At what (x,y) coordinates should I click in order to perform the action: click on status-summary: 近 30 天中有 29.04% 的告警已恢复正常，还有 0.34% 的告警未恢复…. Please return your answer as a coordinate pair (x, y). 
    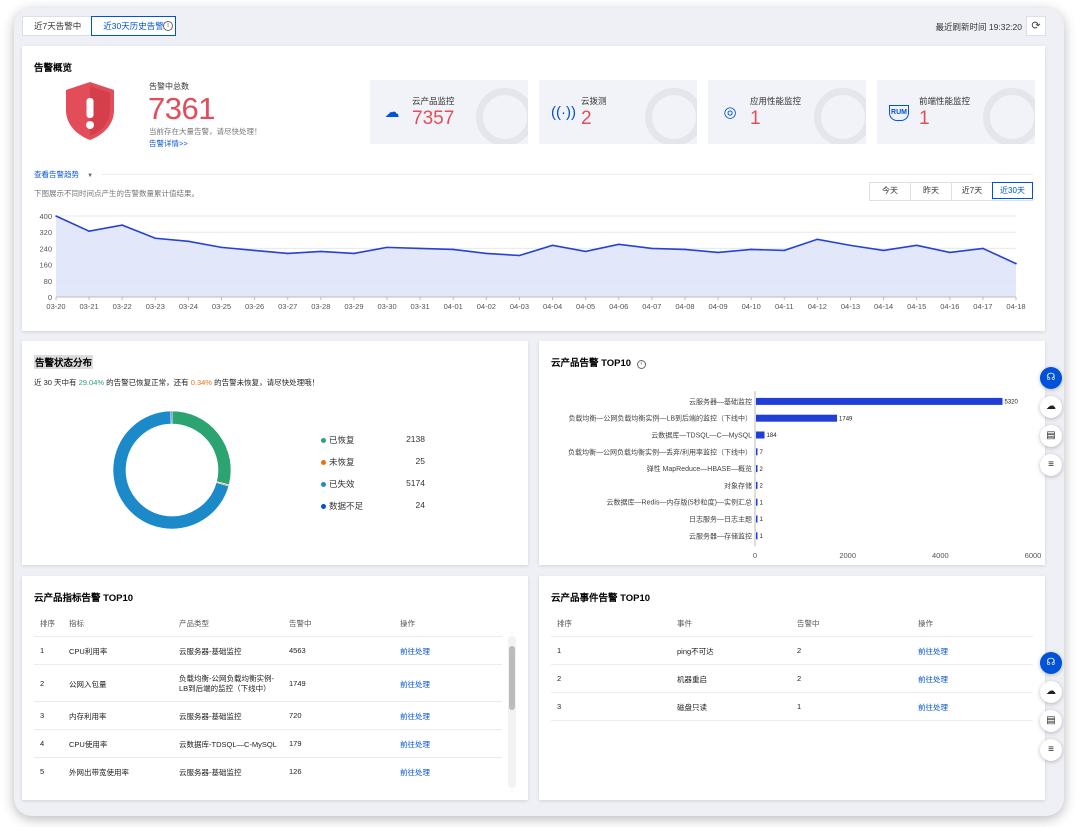
    Looking at the image, I should click on (176, 382).